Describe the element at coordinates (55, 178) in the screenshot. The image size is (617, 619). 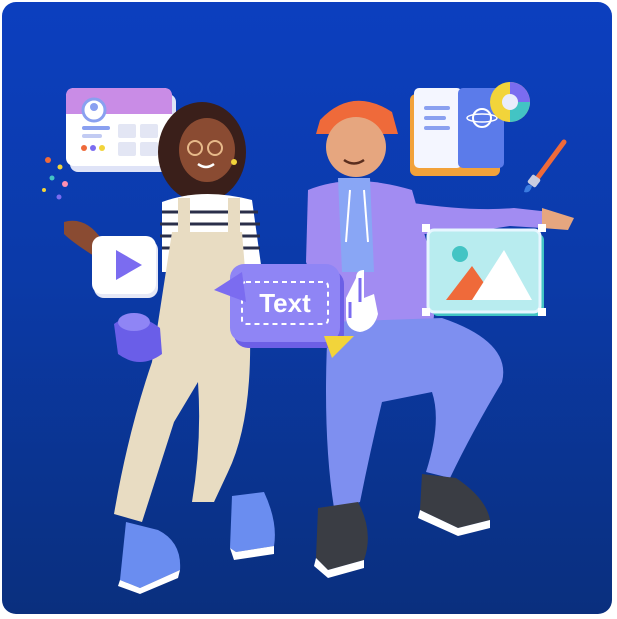
I see `confetti-icon` at that location.